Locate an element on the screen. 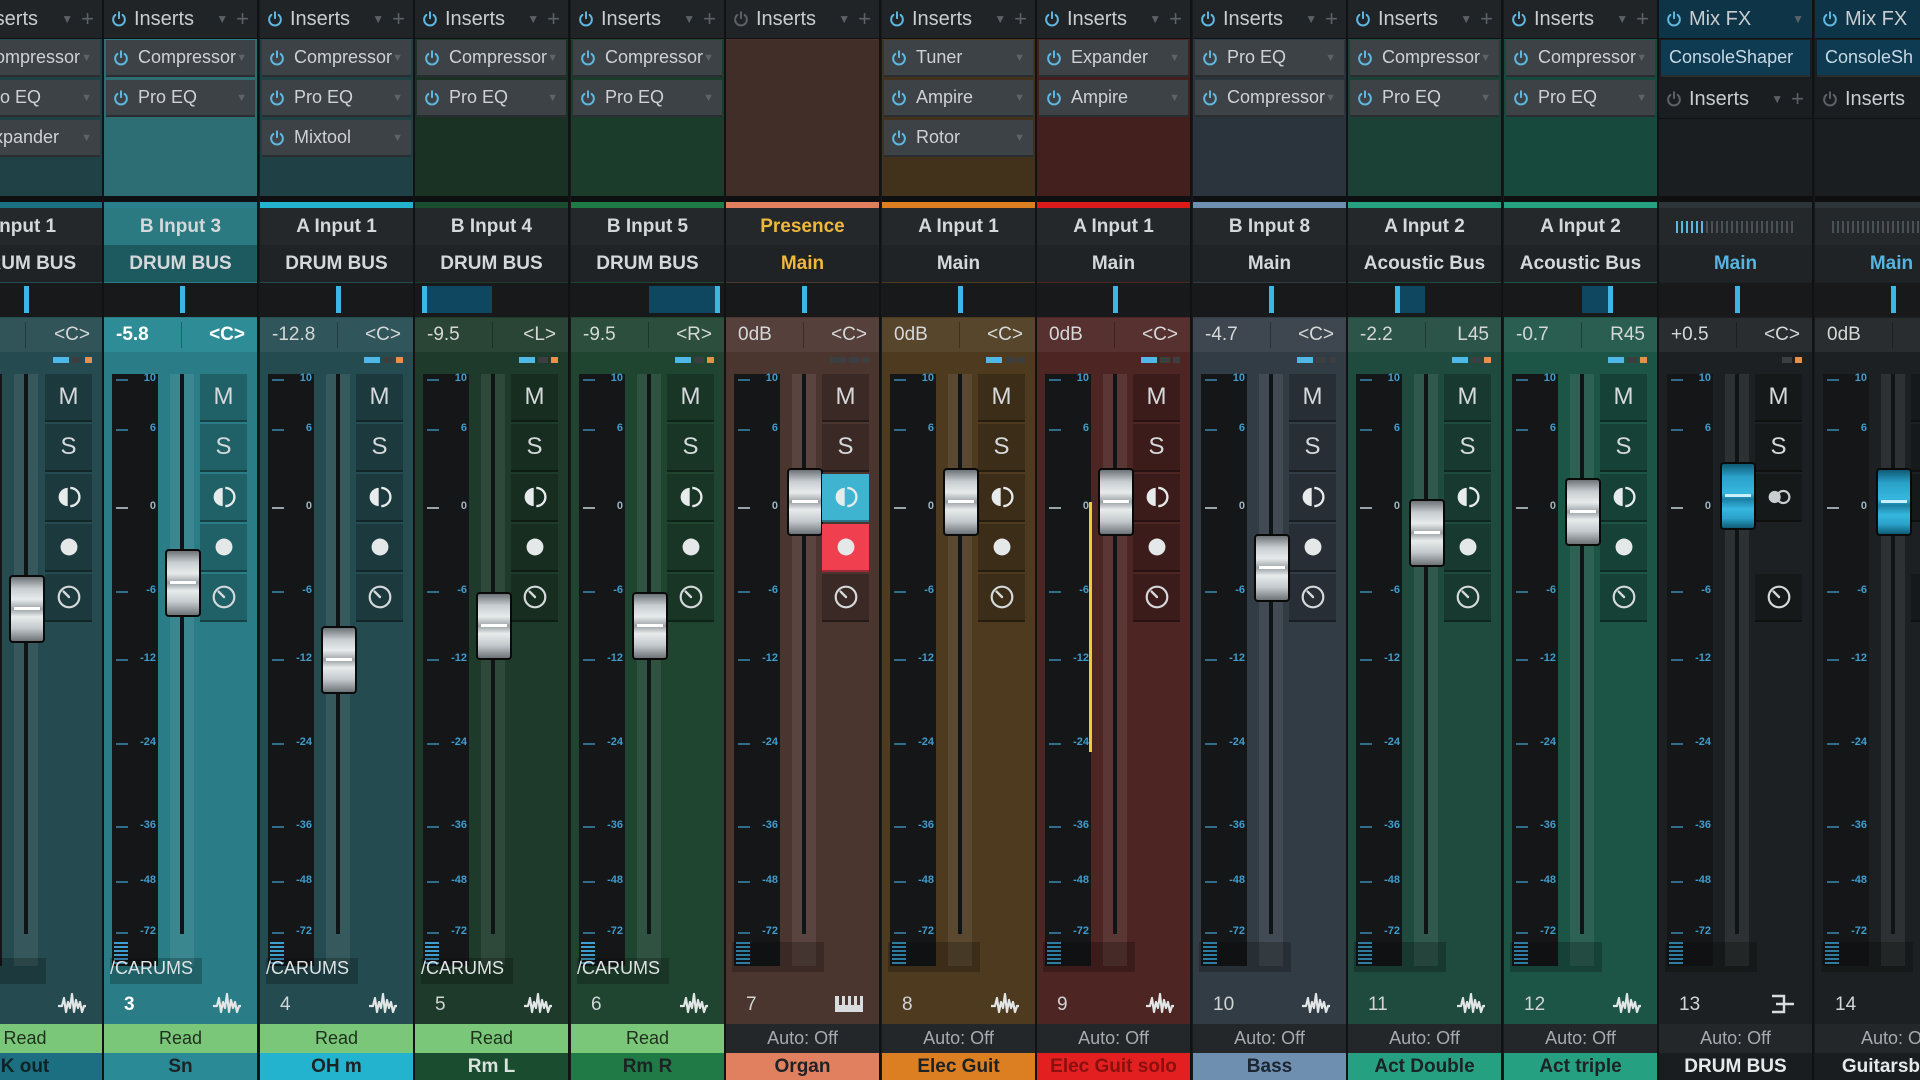 The height and width of the screenshot is (1080, 1920). channel-name: Bass is located at coordinates (1269, 1066).